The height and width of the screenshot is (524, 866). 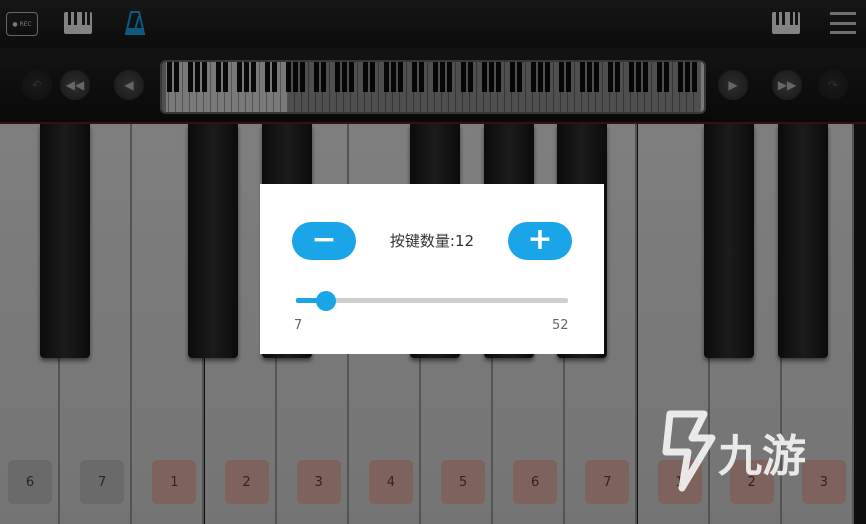 What do you see at coordinates (432, 301) in the screenshot?
I see `key-count-slider` at bounding box center [432, 301].